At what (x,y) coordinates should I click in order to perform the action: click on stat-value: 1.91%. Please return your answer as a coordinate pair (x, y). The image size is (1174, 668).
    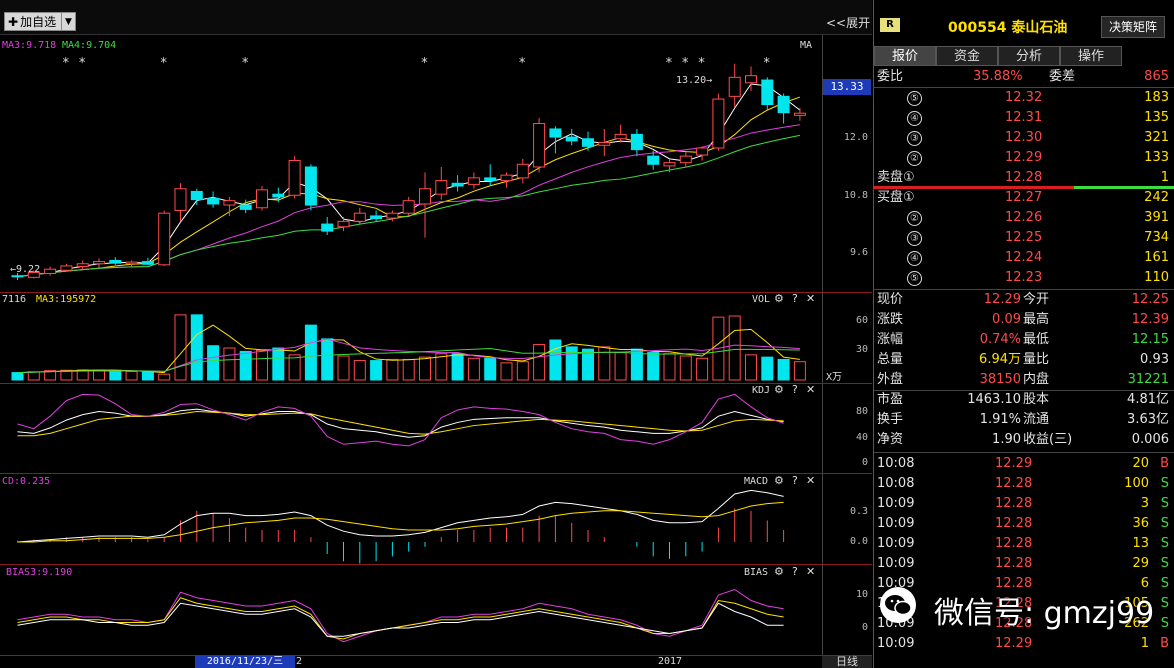
    Looking at the image, I should click on (1000, 419).